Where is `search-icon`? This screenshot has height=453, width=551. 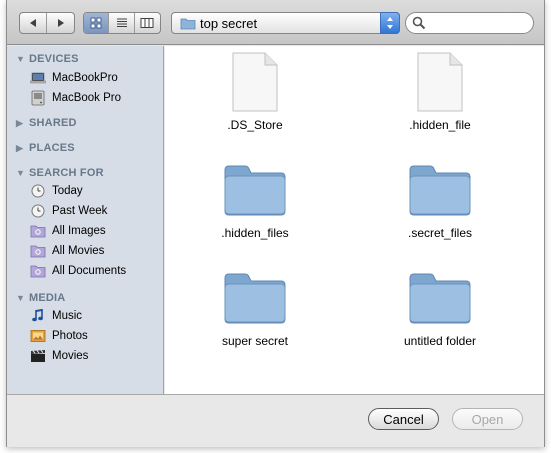
search-icon is located at coordinates (419, 23).